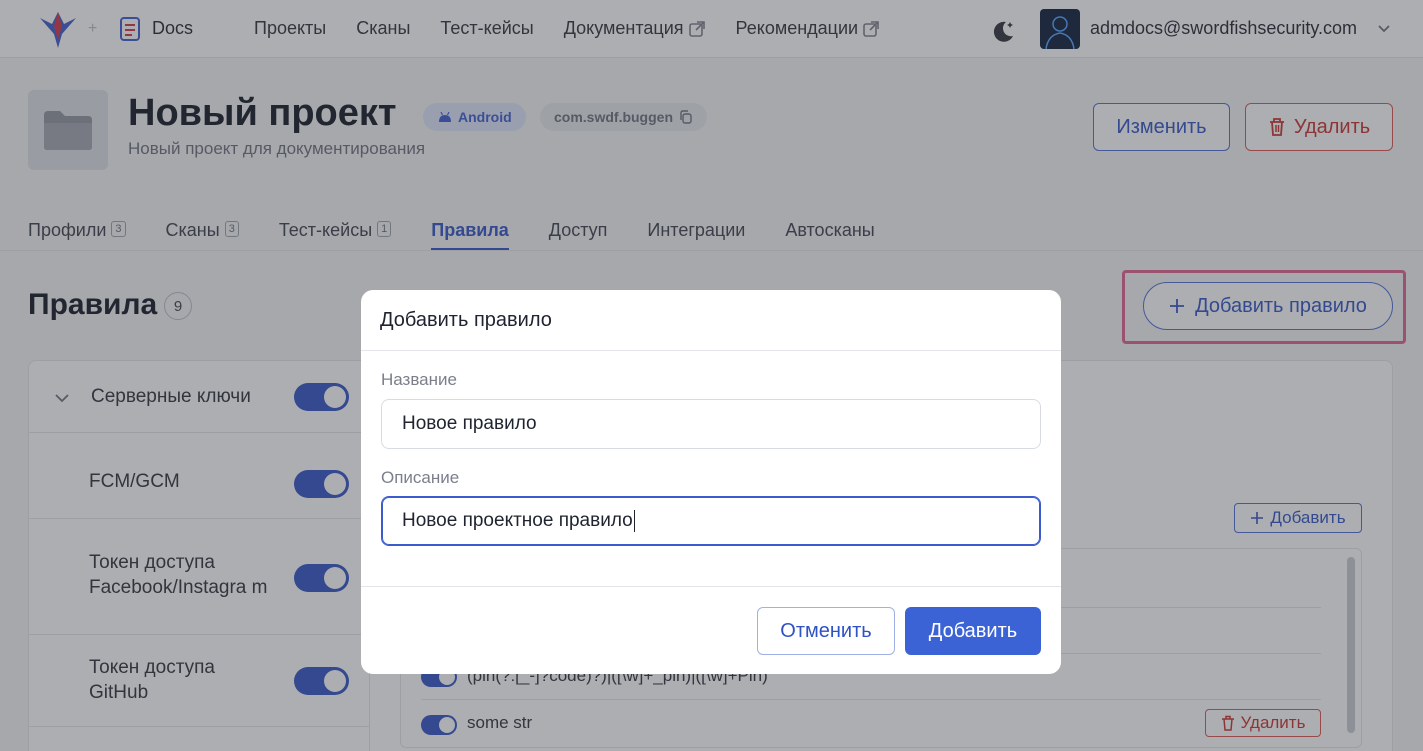  I want to click on text-caret, so click(634, 521).